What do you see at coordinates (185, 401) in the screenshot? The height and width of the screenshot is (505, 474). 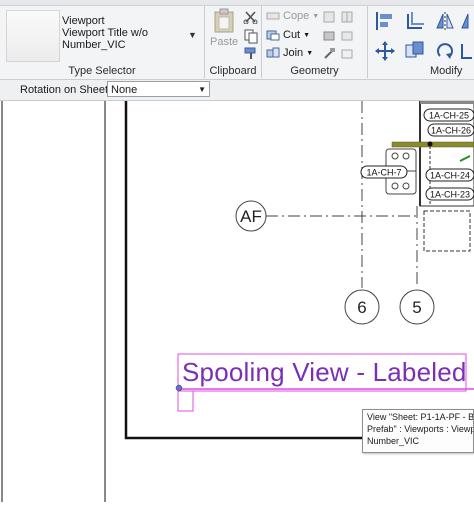 I see `title-label-handle-box` at bounding box center [185, 401].